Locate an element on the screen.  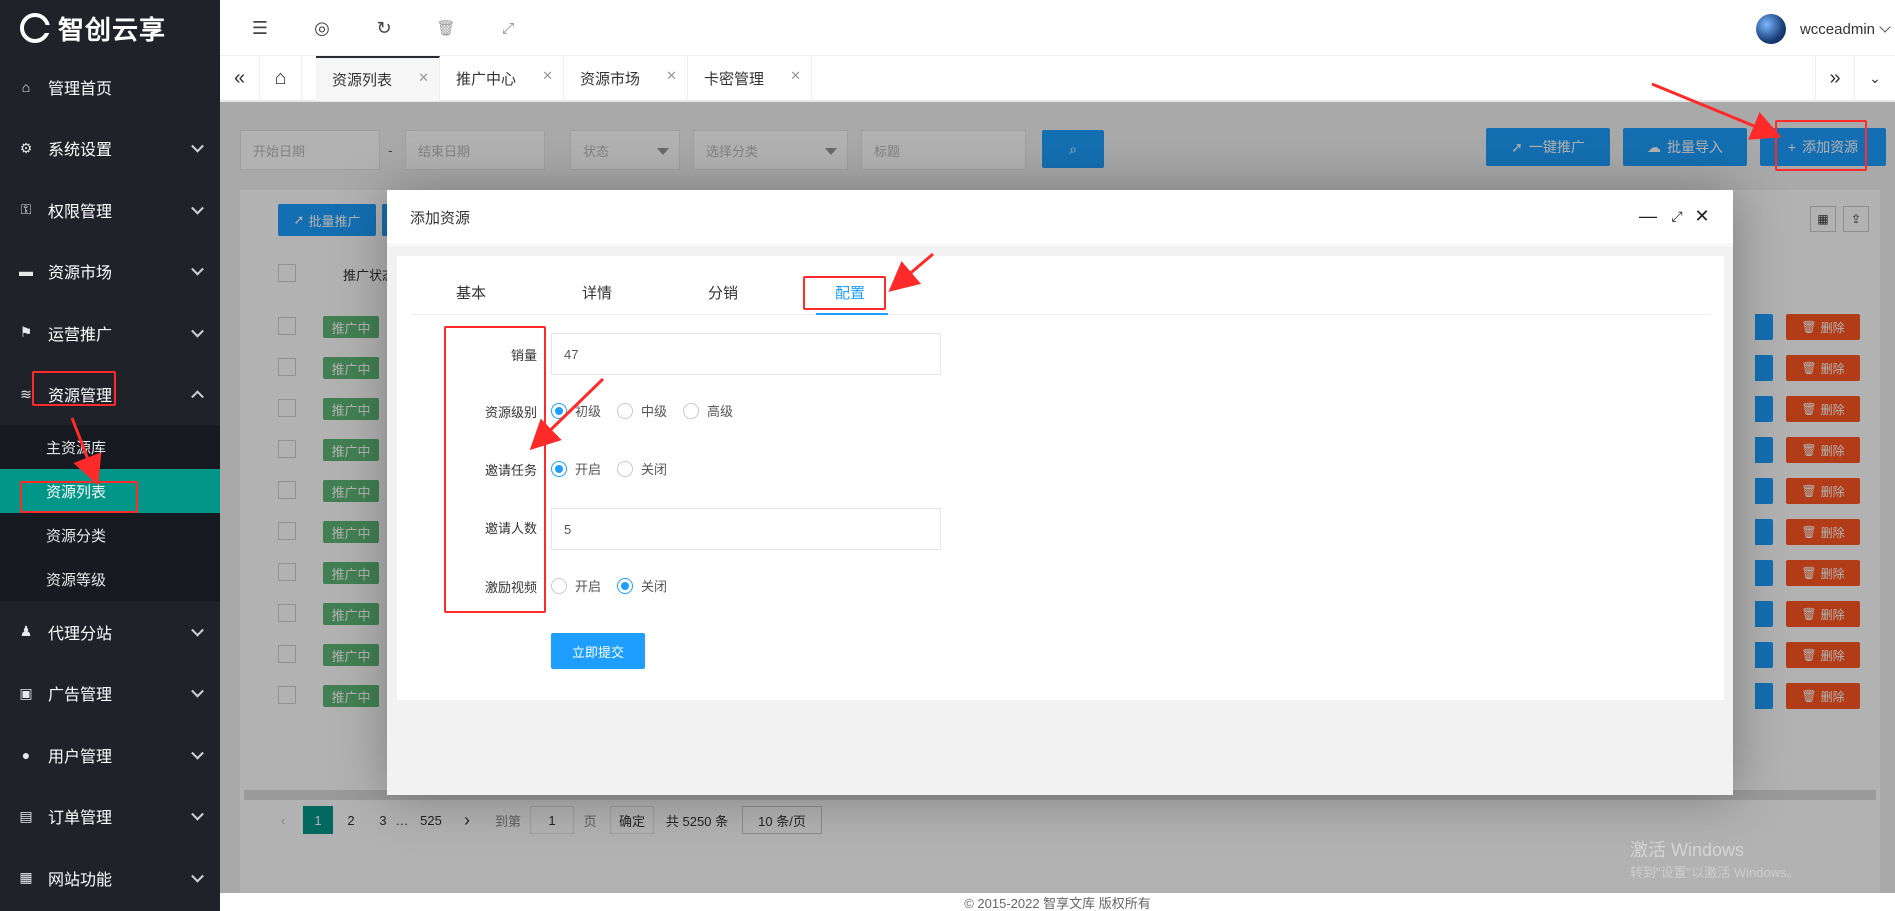
tab-card-management: 卡密管理 ✕ is located at coordinates (750, 78).